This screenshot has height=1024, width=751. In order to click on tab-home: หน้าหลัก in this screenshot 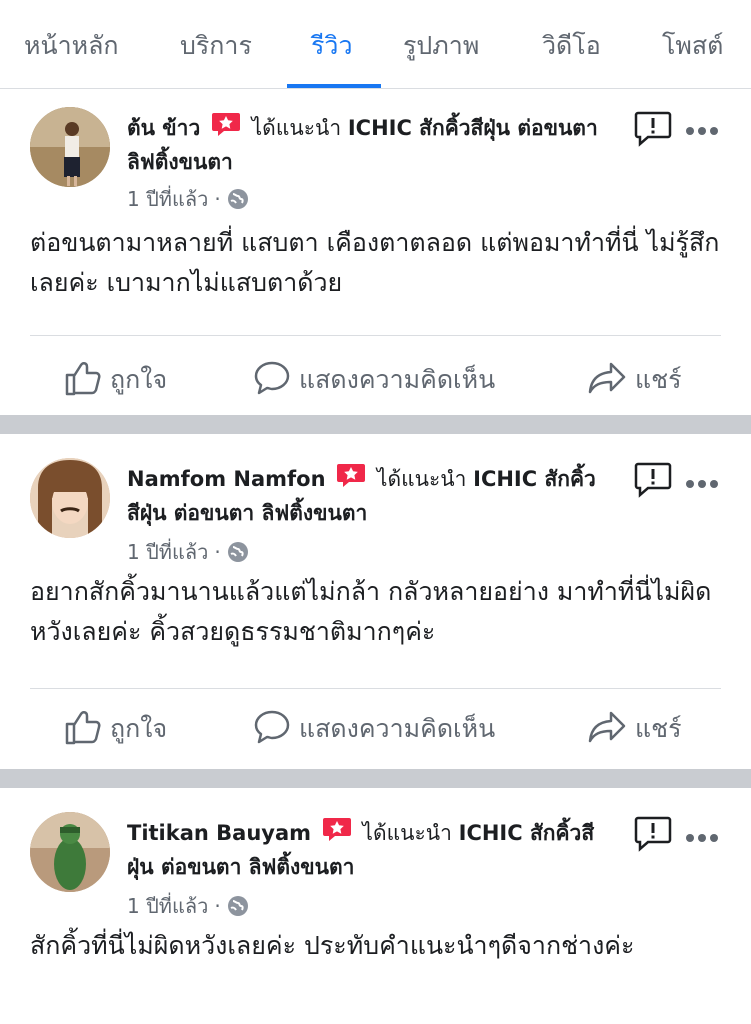, I will do `click(71, 46)`.